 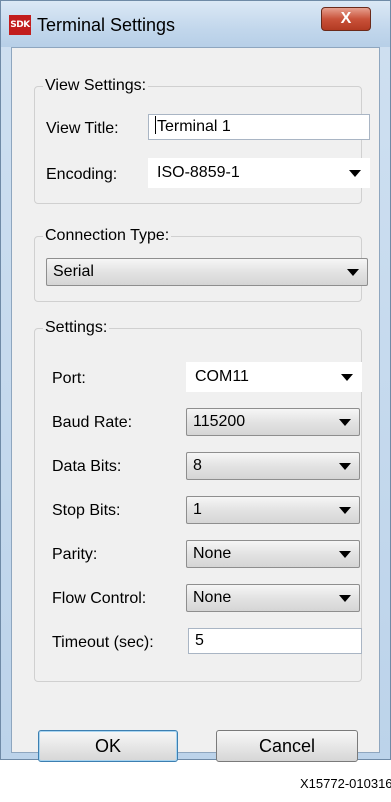 What do you see at coordinates (212, 597) in the screenshot?
I see `flow-control-value: None` at bounding box center [212, 597].